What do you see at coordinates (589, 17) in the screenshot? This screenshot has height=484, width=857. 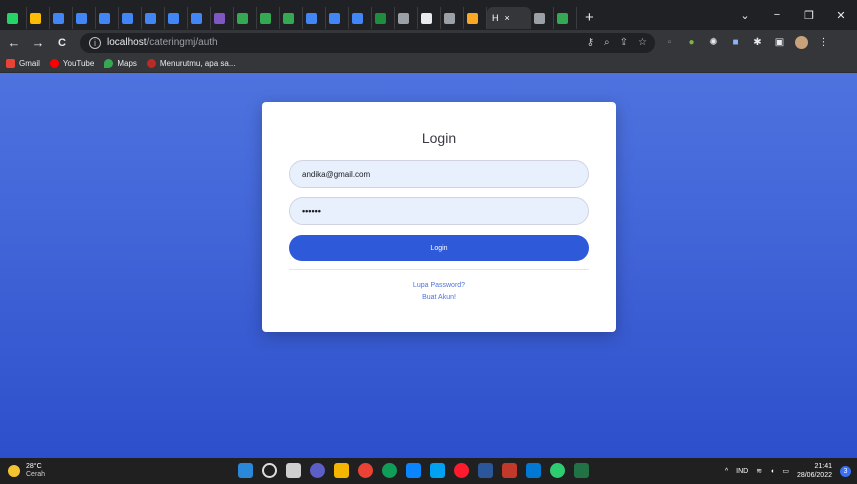 I see `new-tab-button: +` at bounding box center [589, 17].